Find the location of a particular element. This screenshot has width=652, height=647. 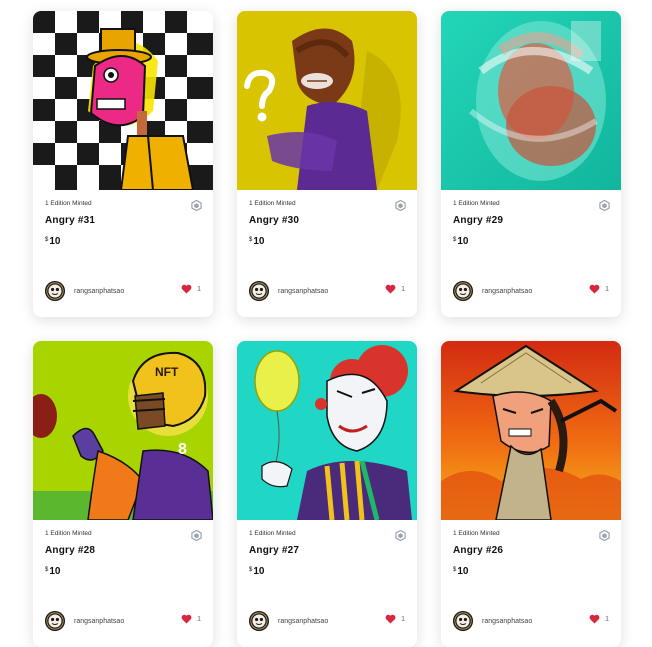

nft-title: Angry #30 is located at coordinates (274, 220).